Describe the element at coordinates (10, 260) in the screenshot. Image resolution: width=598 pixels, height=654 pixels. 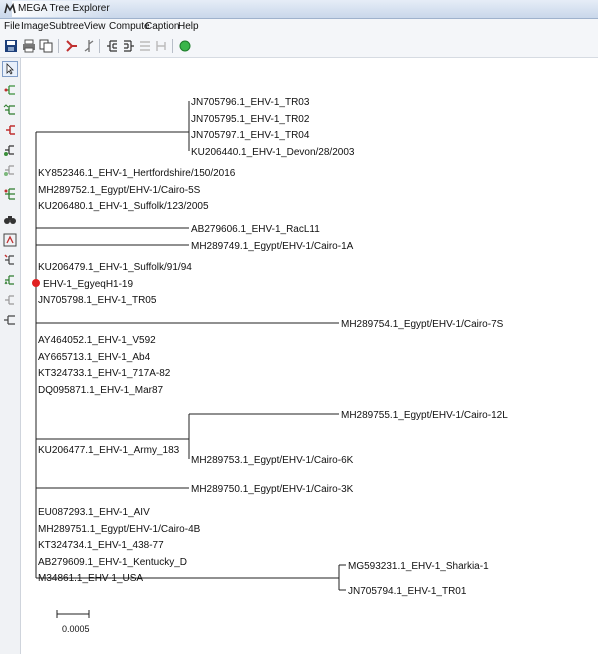
I see `caption-icon` at that location.